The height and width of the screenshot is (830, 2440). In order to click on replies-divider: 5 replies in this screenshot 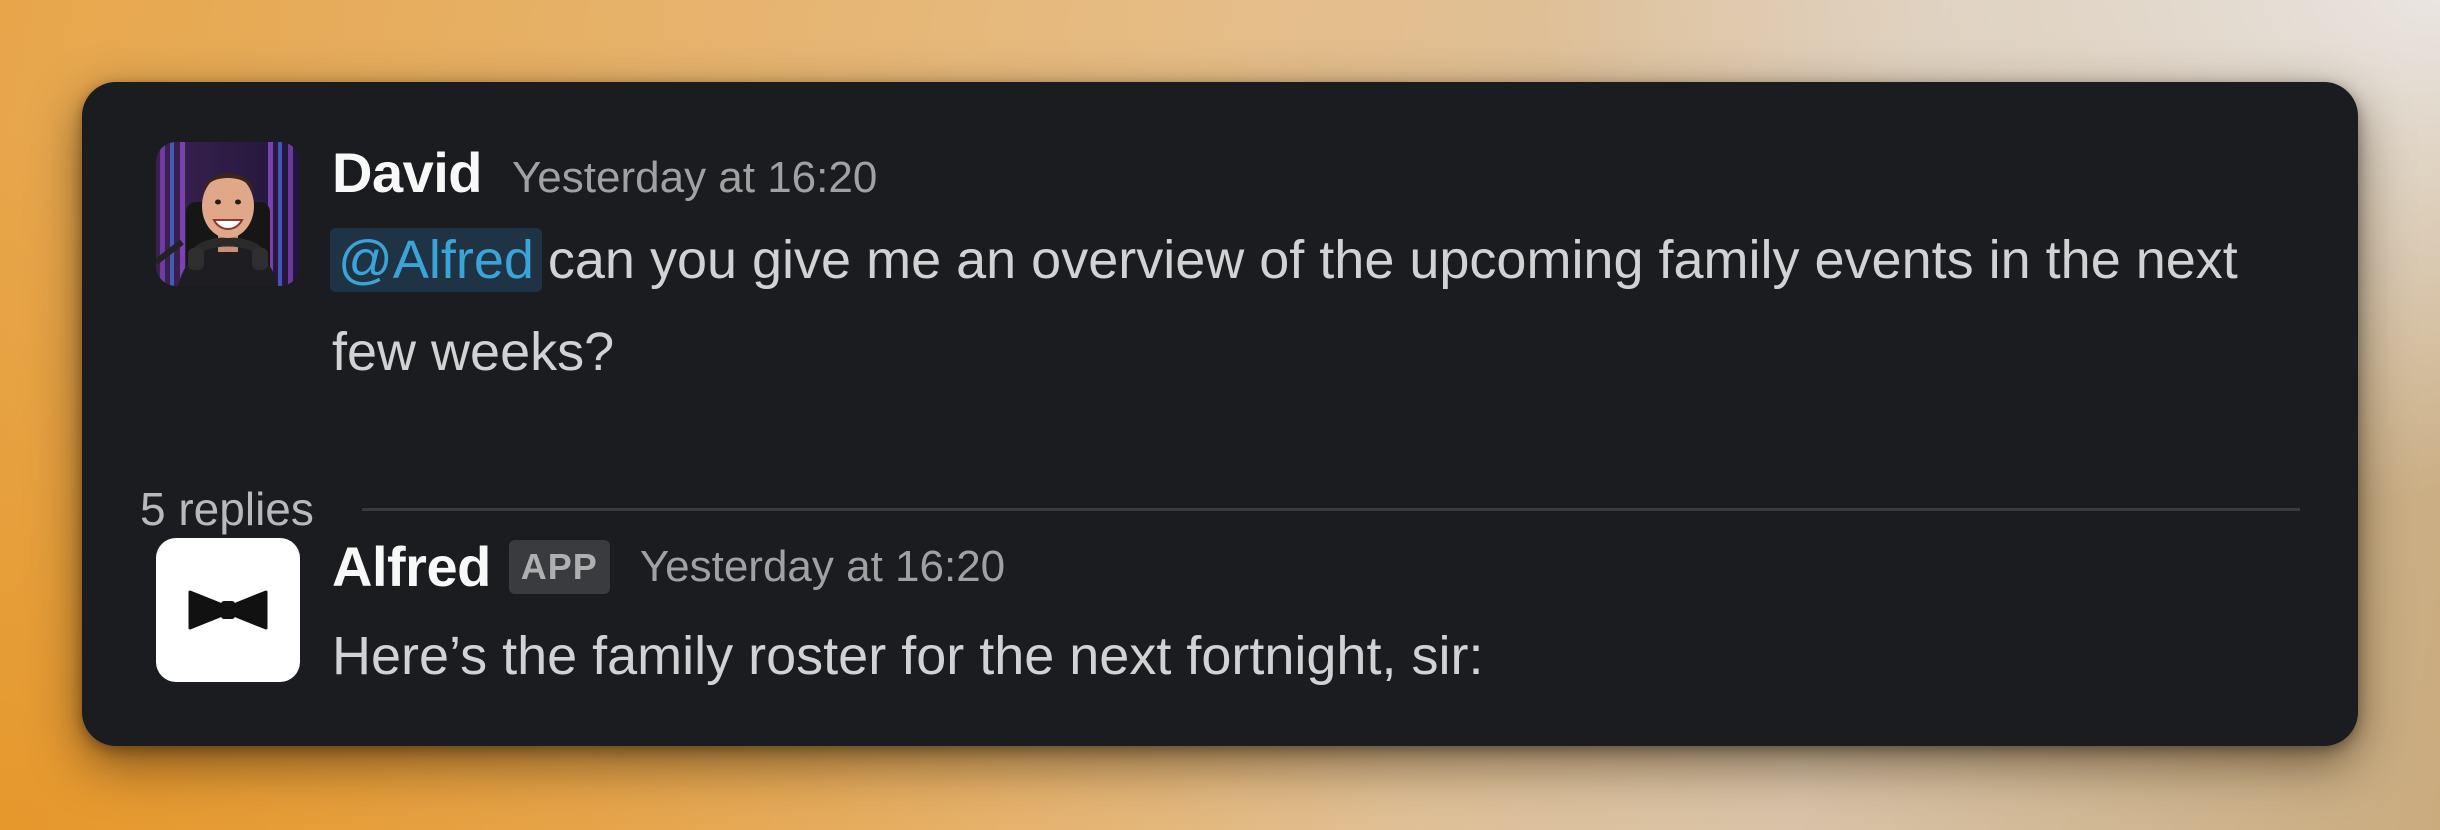, I will do `click(1220, 509)`.